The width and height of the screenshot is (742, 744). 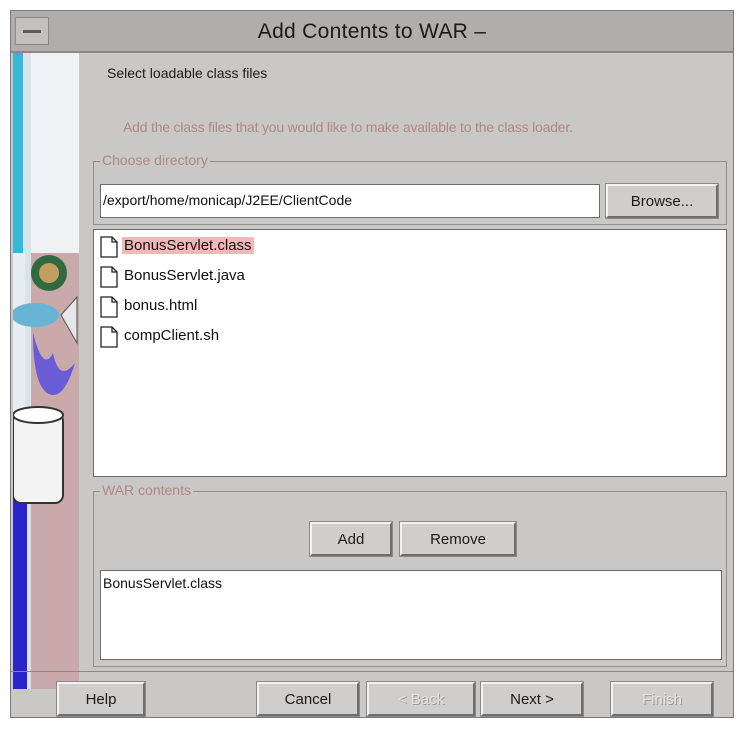 I want to click on window-title: Add Contents to WAR –, so click(x=372, y=31).